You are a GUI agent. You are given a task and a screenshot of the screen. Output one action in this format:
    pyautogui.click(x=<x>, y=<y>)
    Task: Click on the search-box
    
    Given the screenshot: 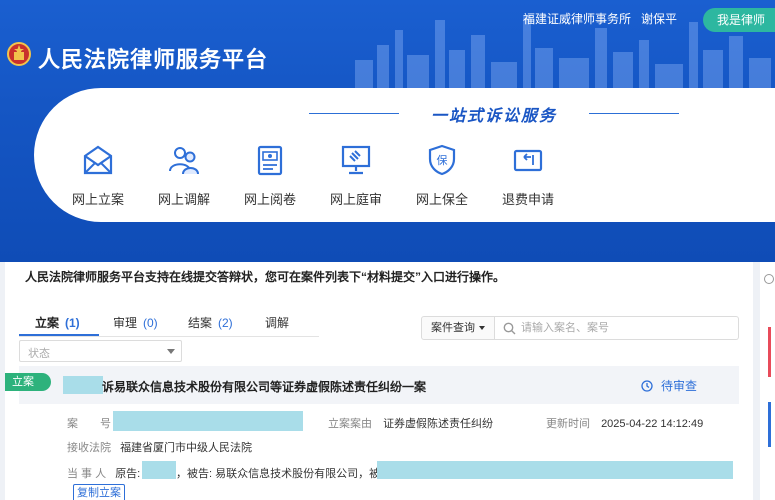 What is the action you would take?
    pyautogui.click(x=617, y=328)
    